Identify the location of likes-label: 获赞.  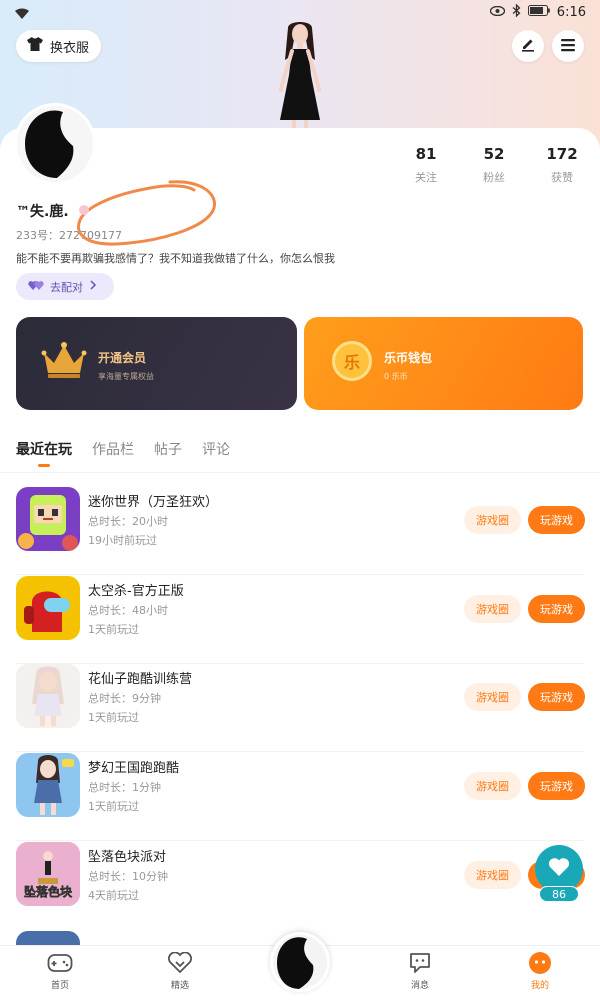
(562, 177).